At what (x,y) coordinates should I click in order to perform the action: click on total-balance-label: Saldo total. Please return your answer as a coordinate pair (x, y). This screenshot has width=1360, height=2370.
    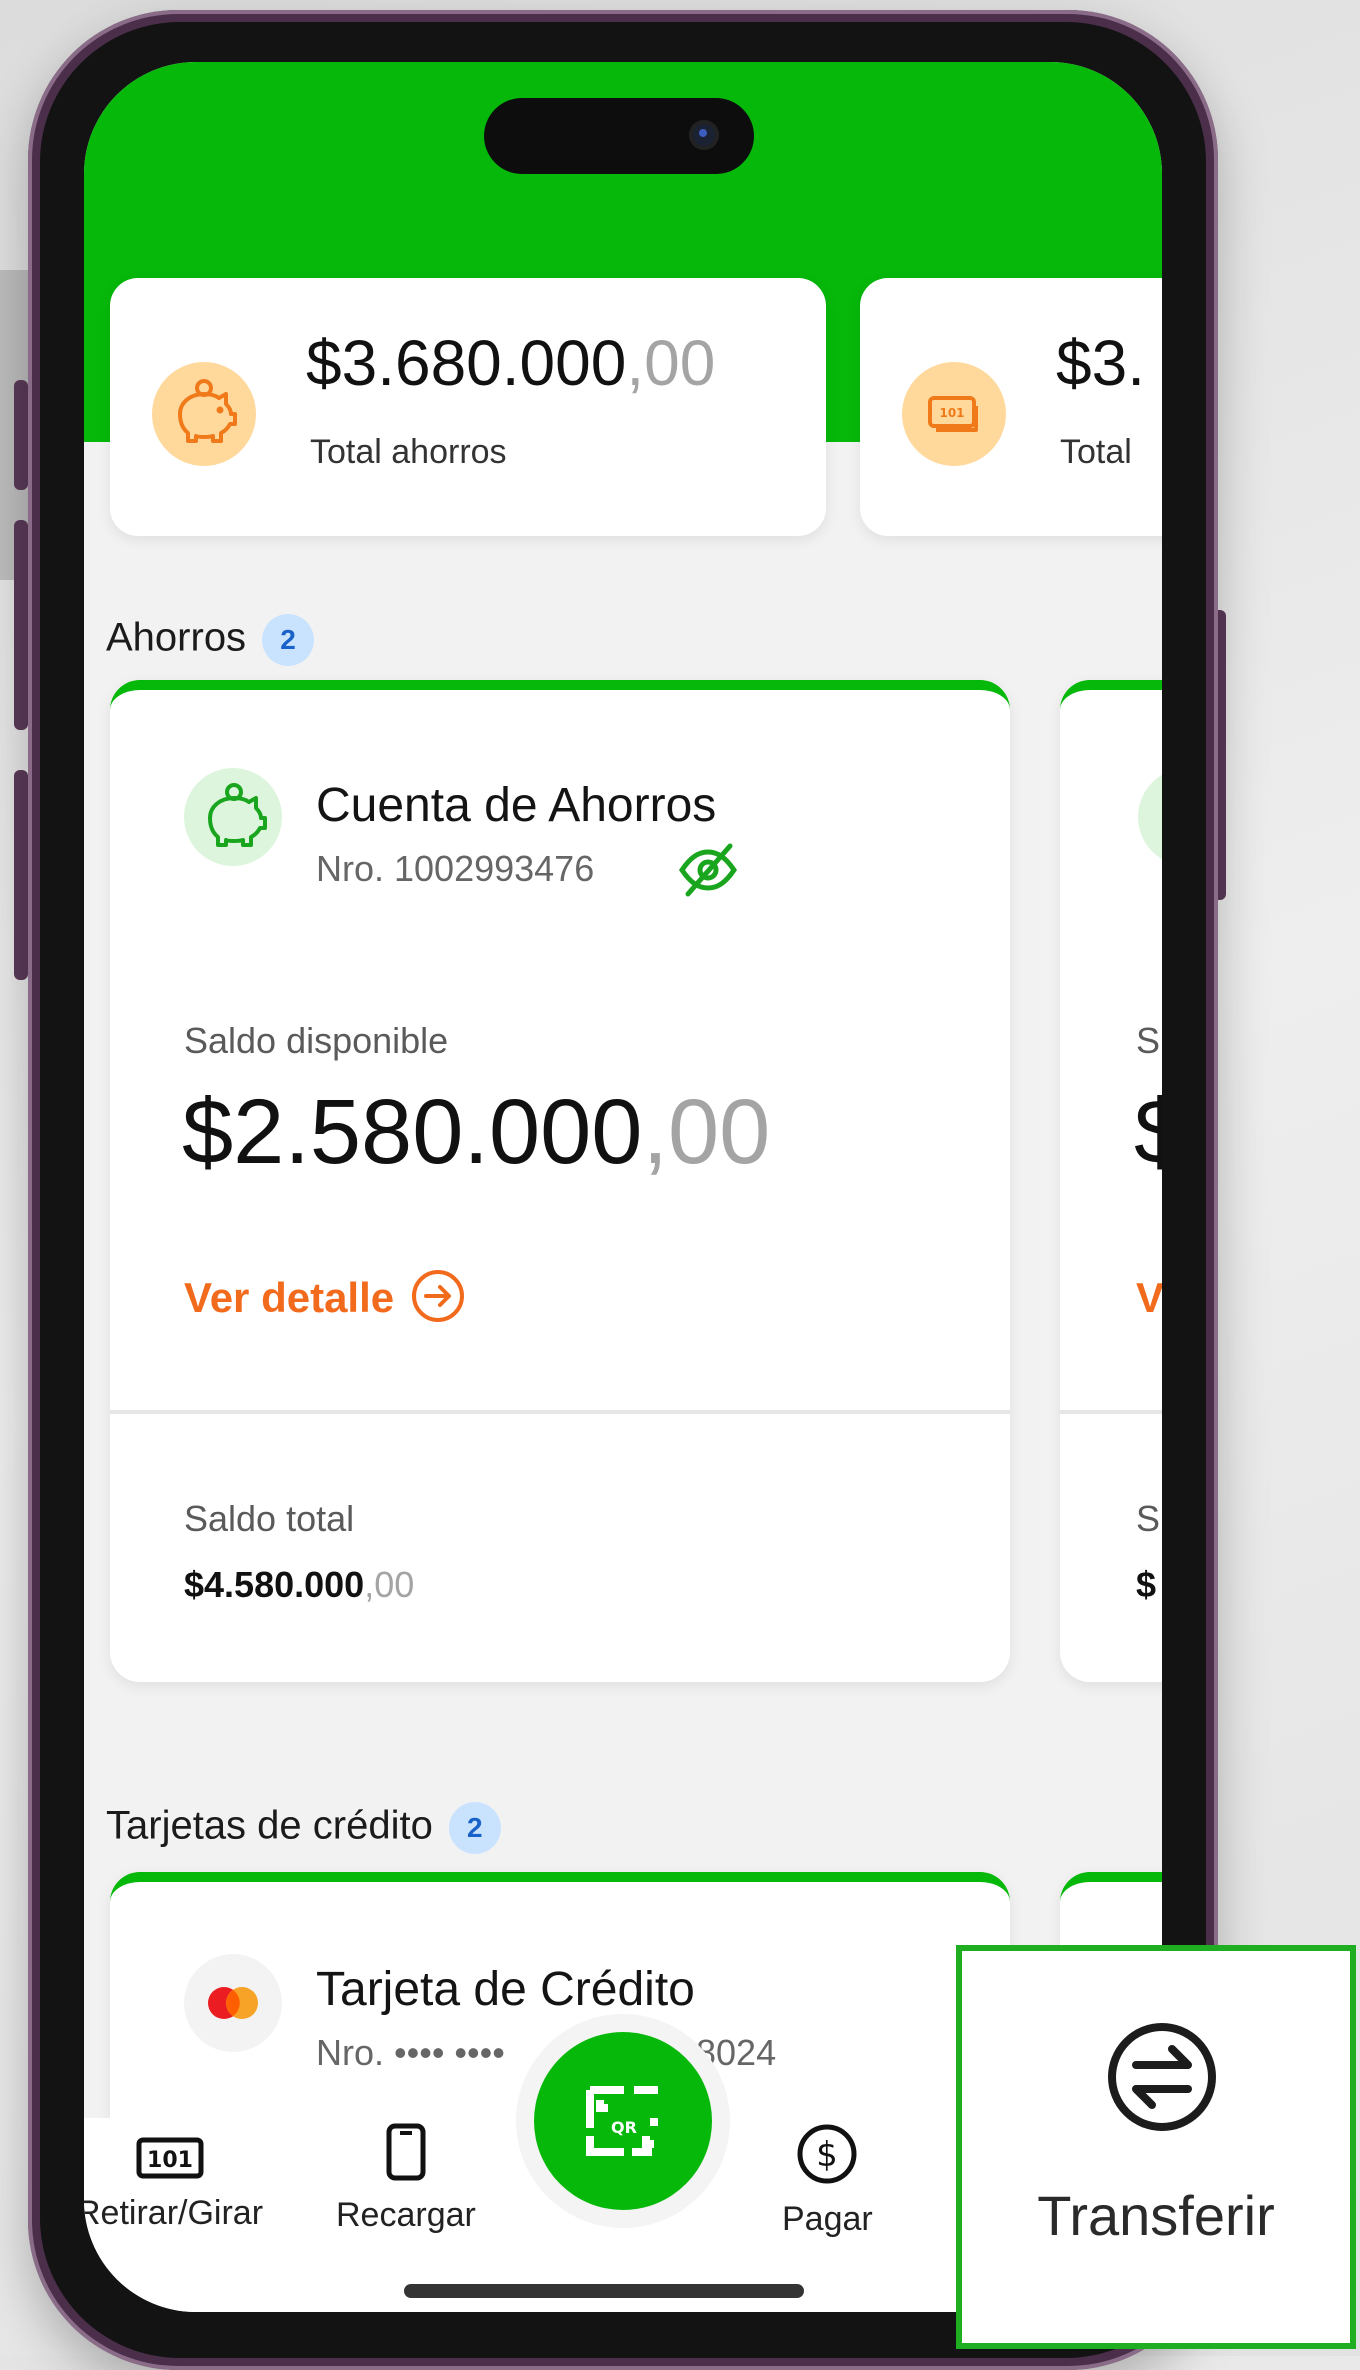
    Looking at the image, I should click on (269, 1518).